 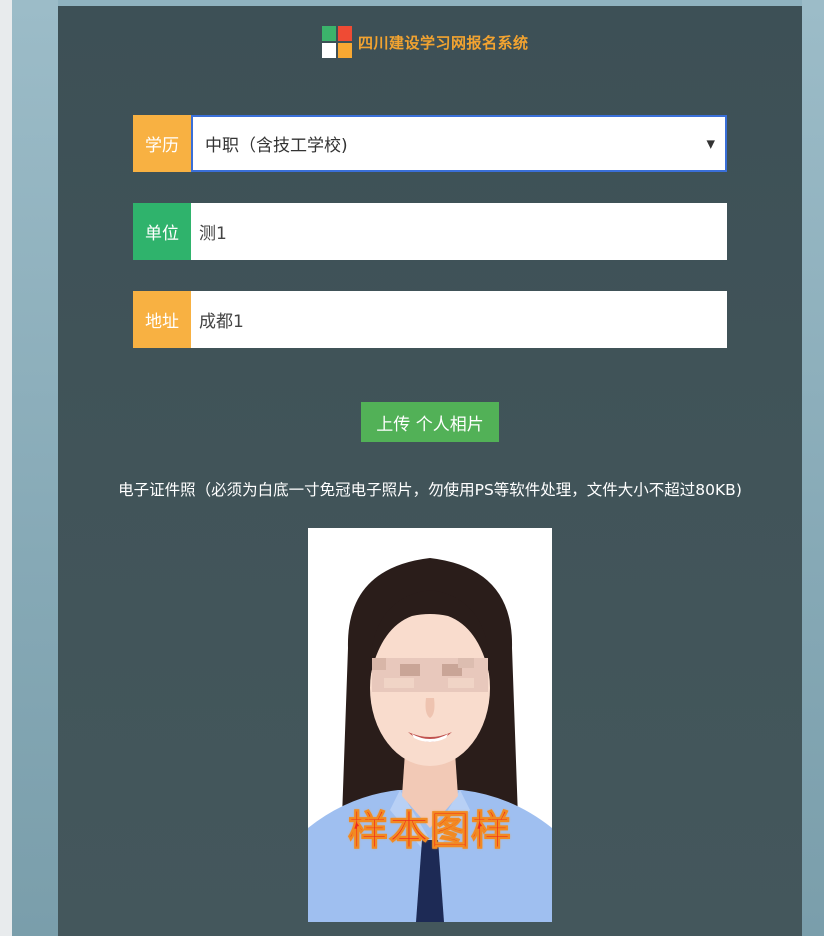 What do you see at coordinates (162, 143) in the screenshot?
I see `education-label: 学历` at bounding box center [162, 143].